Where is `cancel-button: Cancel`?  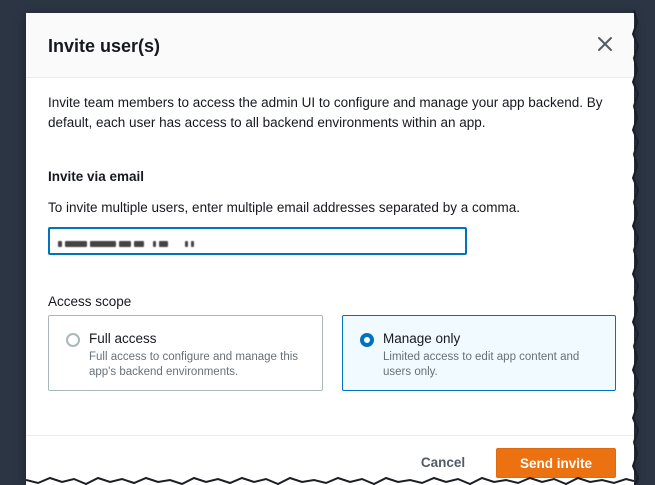 cancel-button: Cancel is located at coordinates (443, 463).